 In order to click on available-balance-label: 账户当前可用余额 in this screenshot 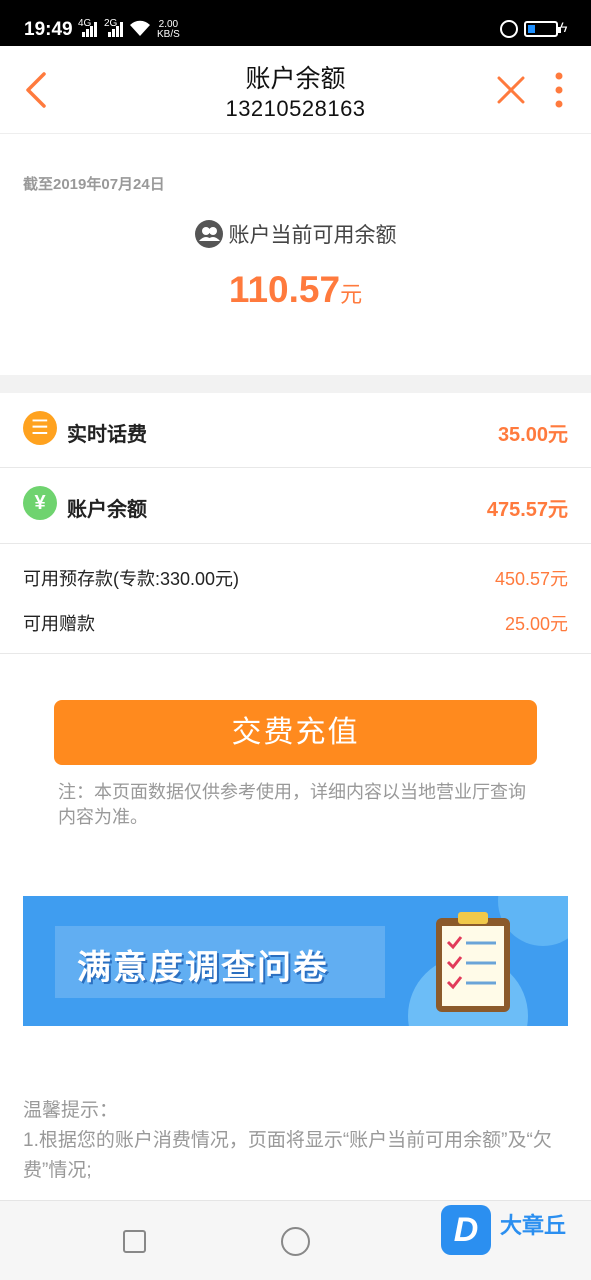, I will do `click(312, 235)`.